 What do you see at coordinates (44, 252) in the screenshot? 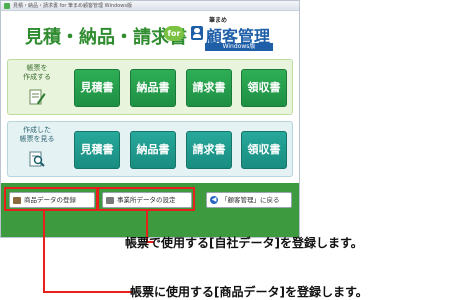
I see `product-callout-connector-vertical` at bounding box center [44, 252].